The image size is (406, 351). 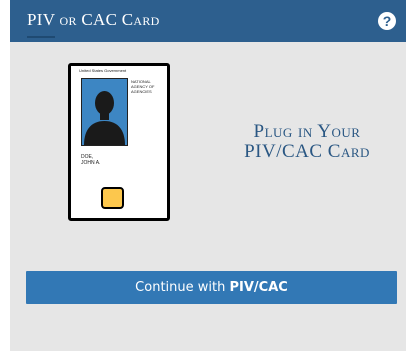 I want to click on continue-with-piv-cac-button: Continue with PIV/CAC, so click(x=211, y=287).